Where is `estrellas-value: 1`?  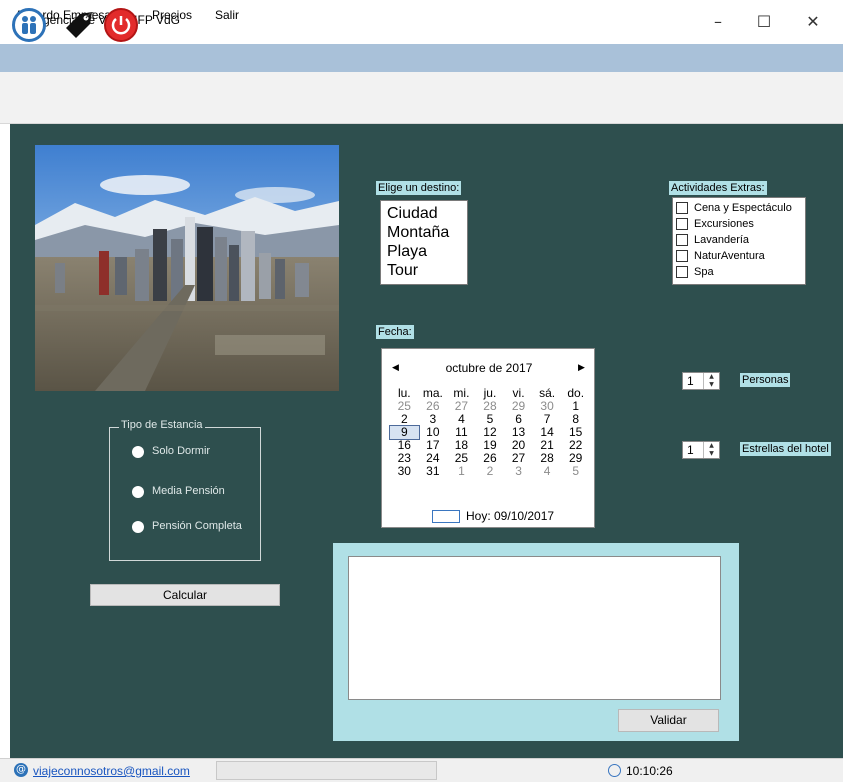 estrellas-value: 1 is located at coordinates (690, 450).